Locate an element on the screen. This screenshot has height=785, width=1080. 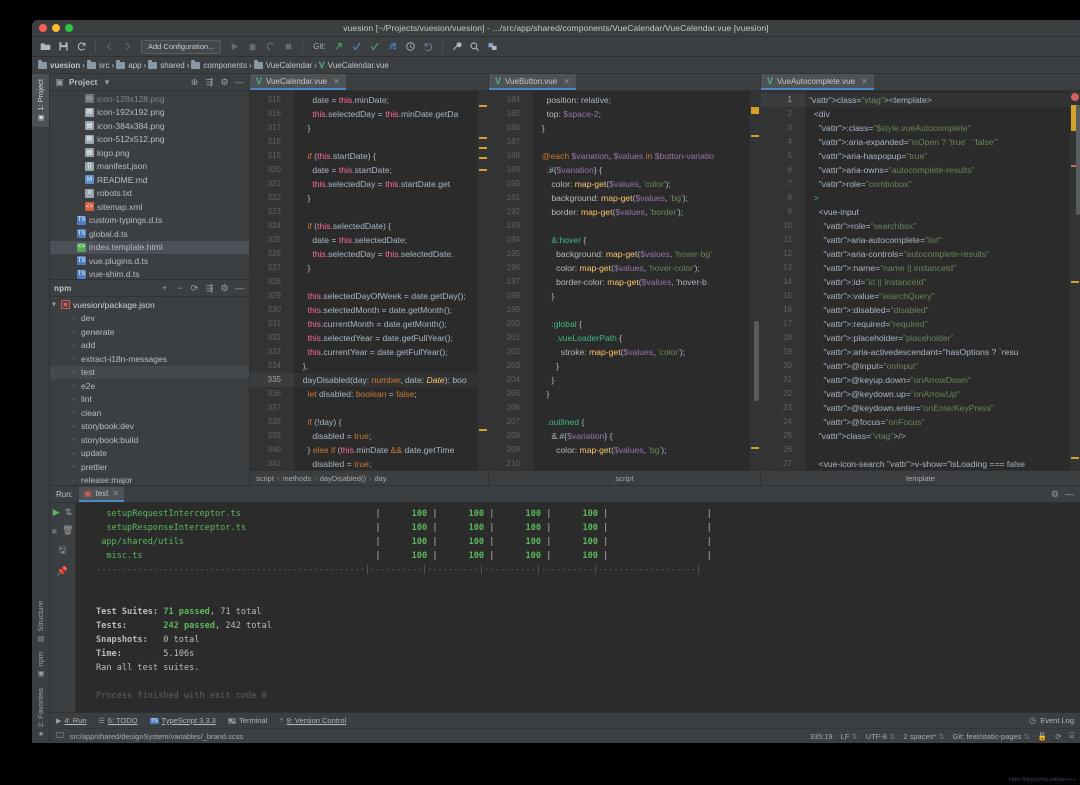
code-line: date = this.selectedDate; is located at coordinates (391, 240).